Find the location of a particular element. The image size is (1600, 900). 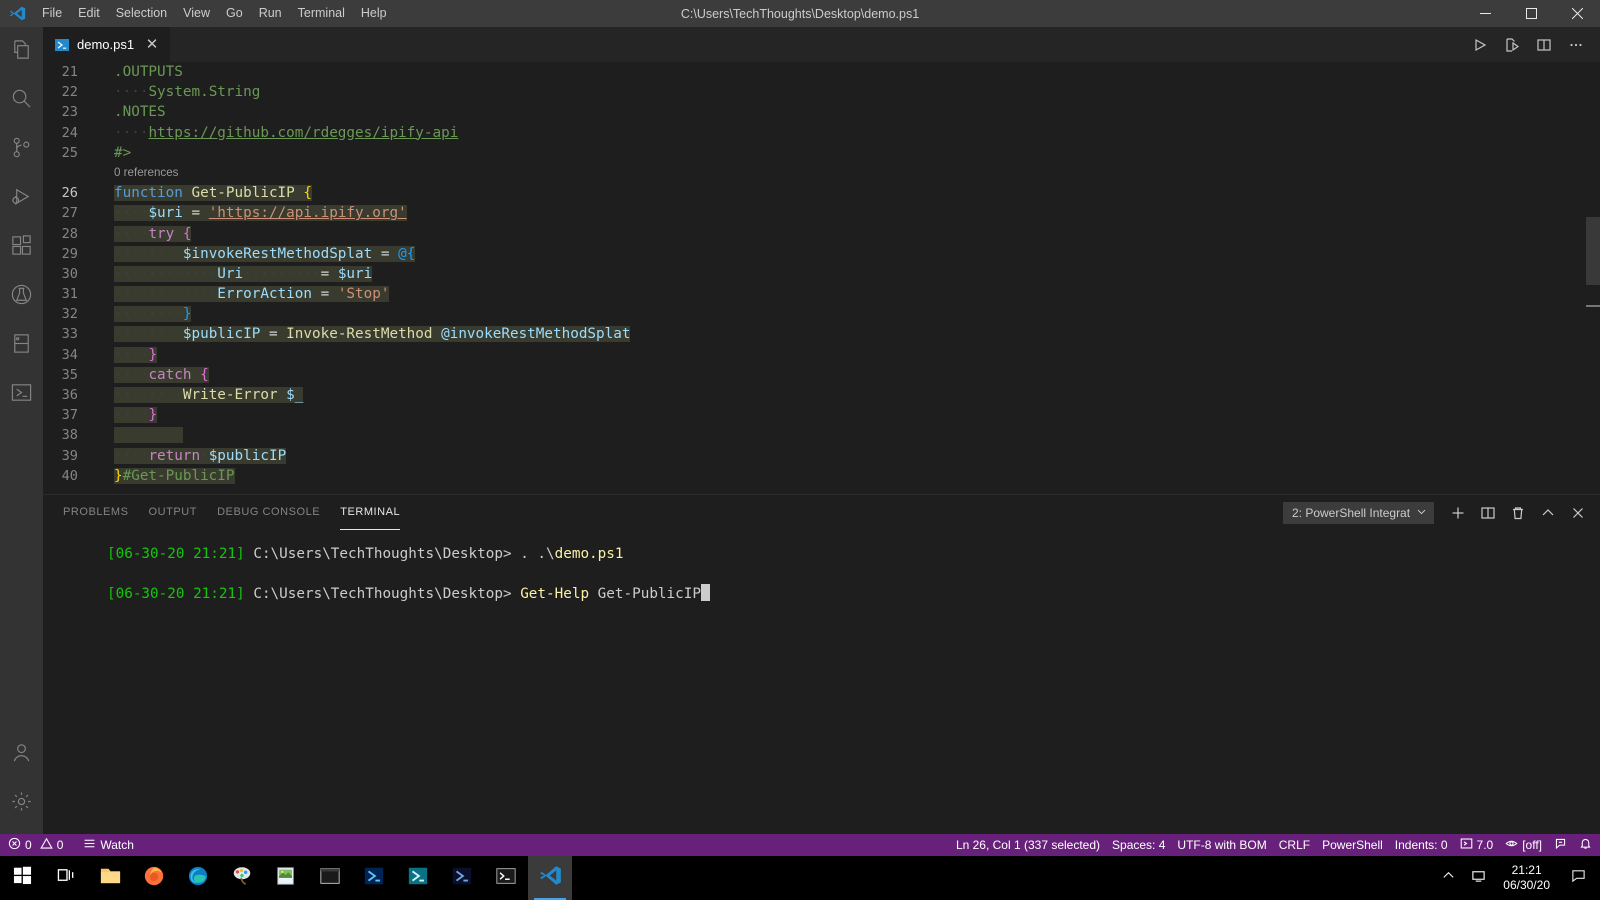

taskbar-notepad is located at coordinates (286, 878).